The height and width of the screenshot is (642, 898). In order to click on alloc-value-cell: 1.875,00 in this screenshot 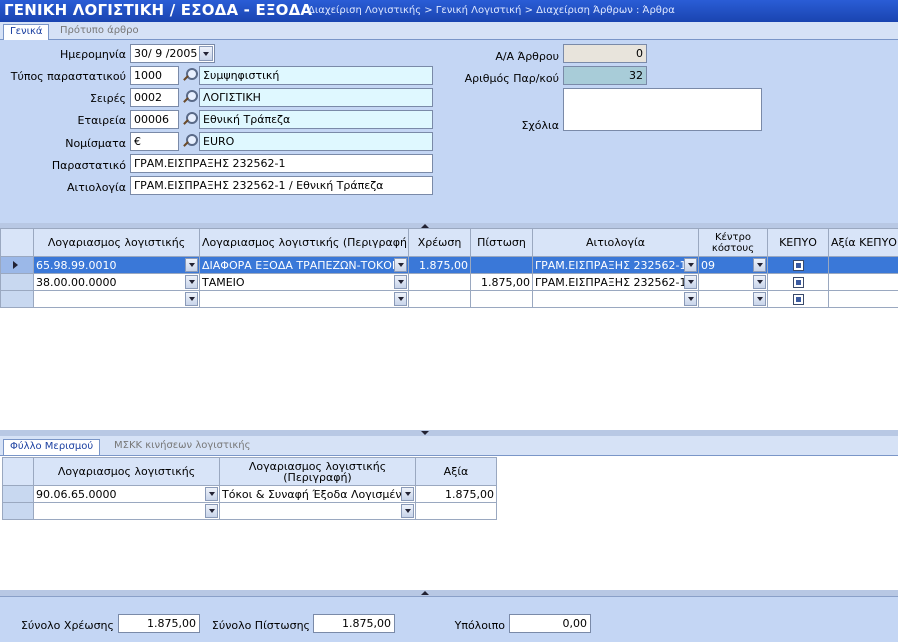, I will do `click(456, 494)`.